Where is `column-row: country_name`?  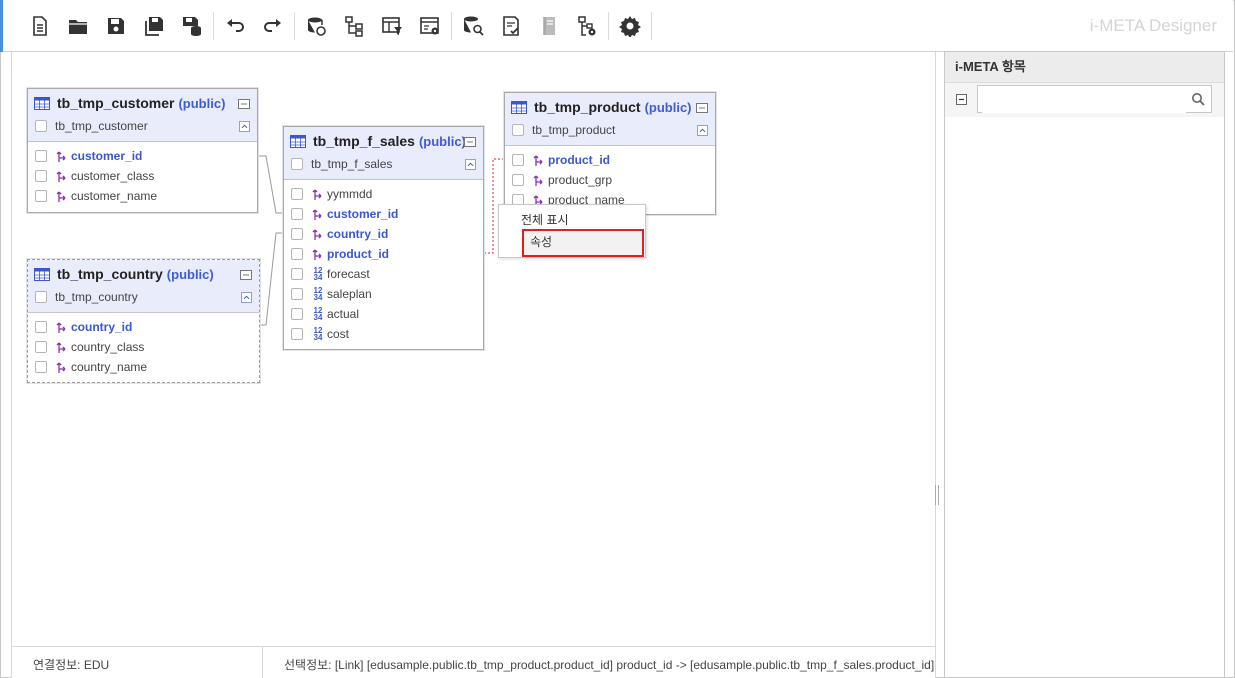 column-row: country_name is located at coordinates (143, 367).